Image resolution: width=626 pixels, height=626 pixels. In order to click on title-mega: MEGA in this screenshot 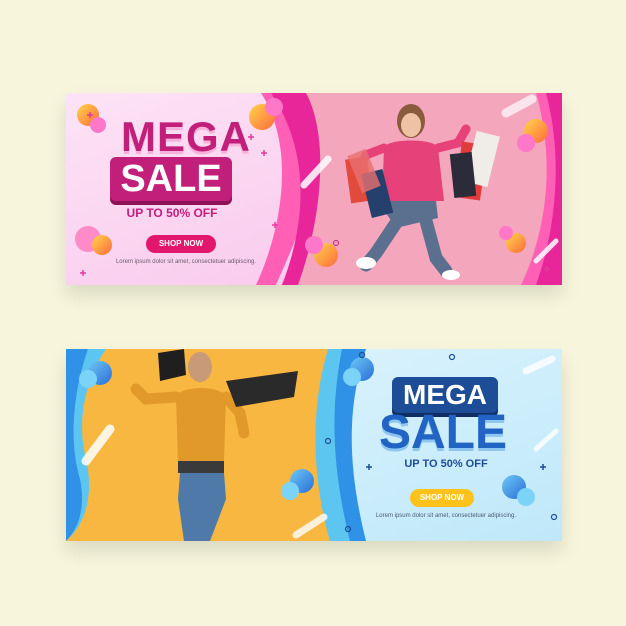, I will do `click(186, 136)`.